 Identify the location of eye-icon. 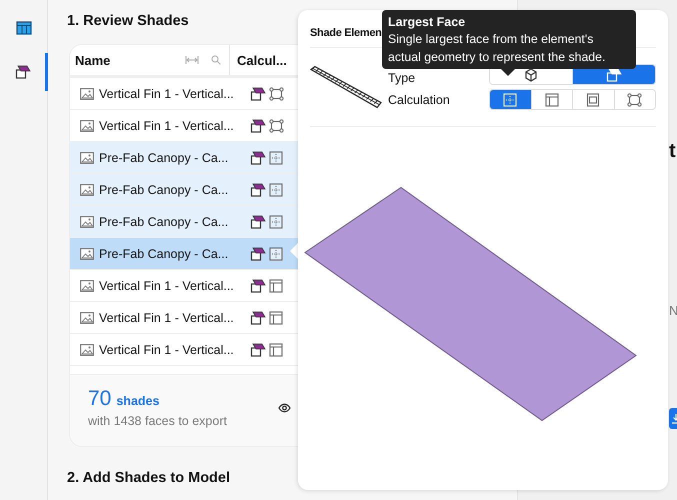
(284, 408).